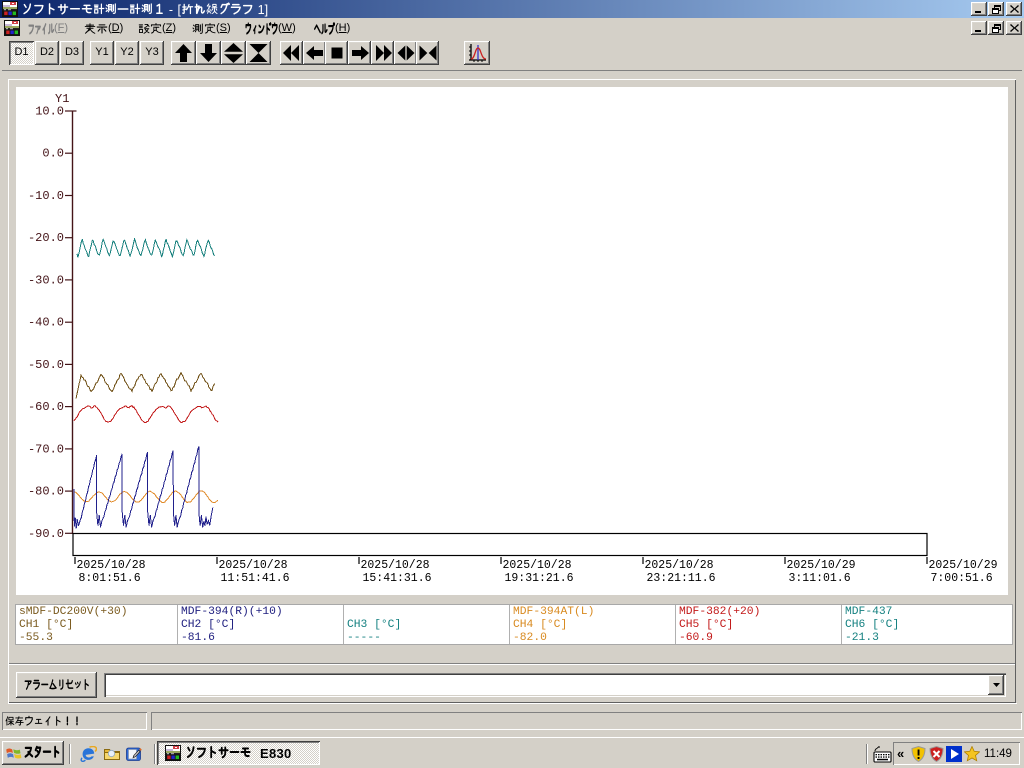 Image resolution: width=1024 pixels, height=768 pixels. I want to click on svg-text: 23:21:11.6, so click(681, 578).